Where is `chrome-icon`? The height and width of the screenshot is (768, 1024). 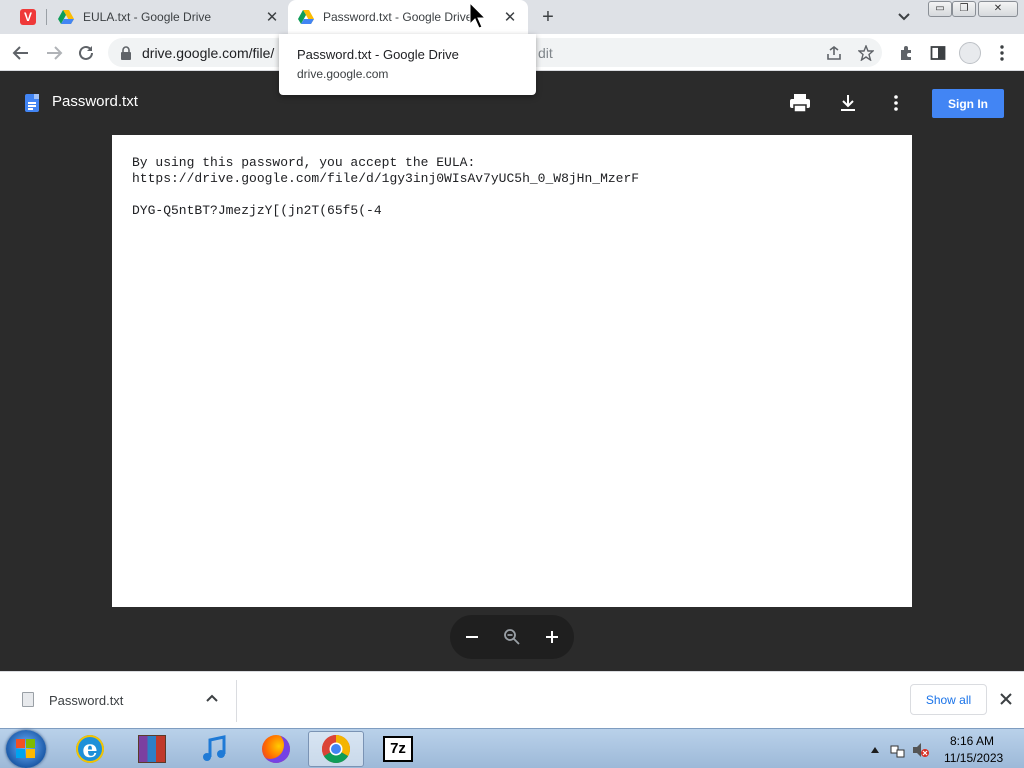
chrome-icon is located at coordinates (336, 749).